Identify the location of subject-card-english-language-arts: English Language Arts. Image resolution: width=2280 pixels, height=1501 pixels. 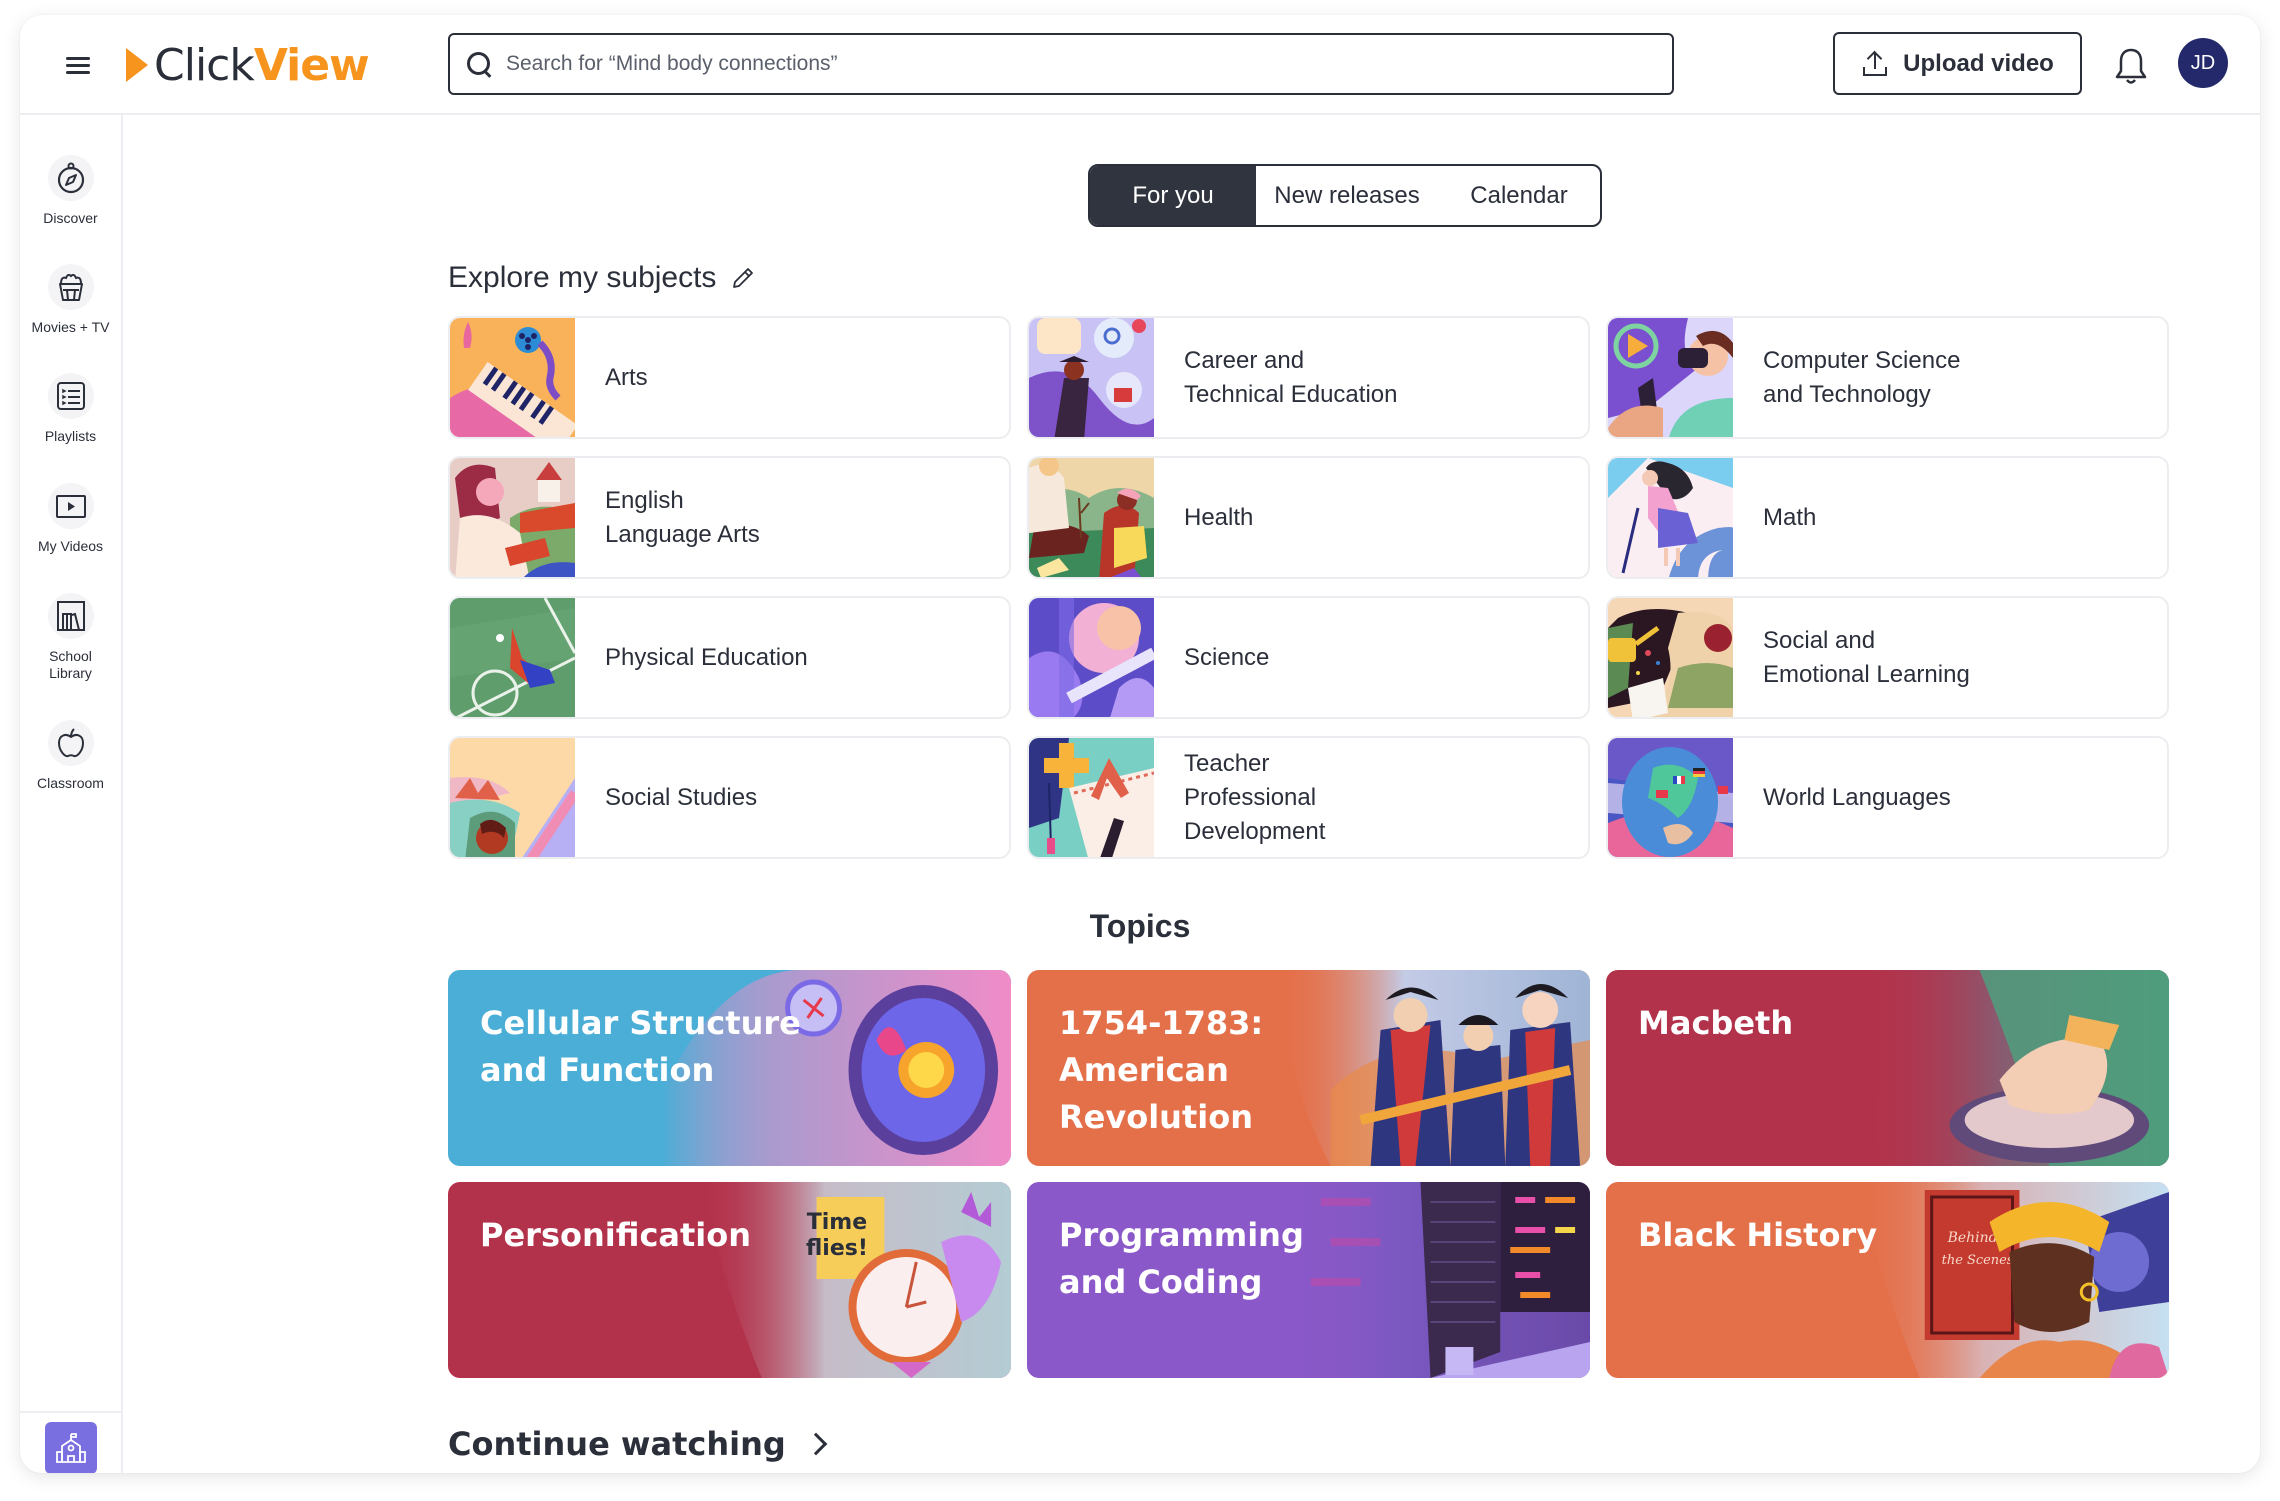
(729, 517).